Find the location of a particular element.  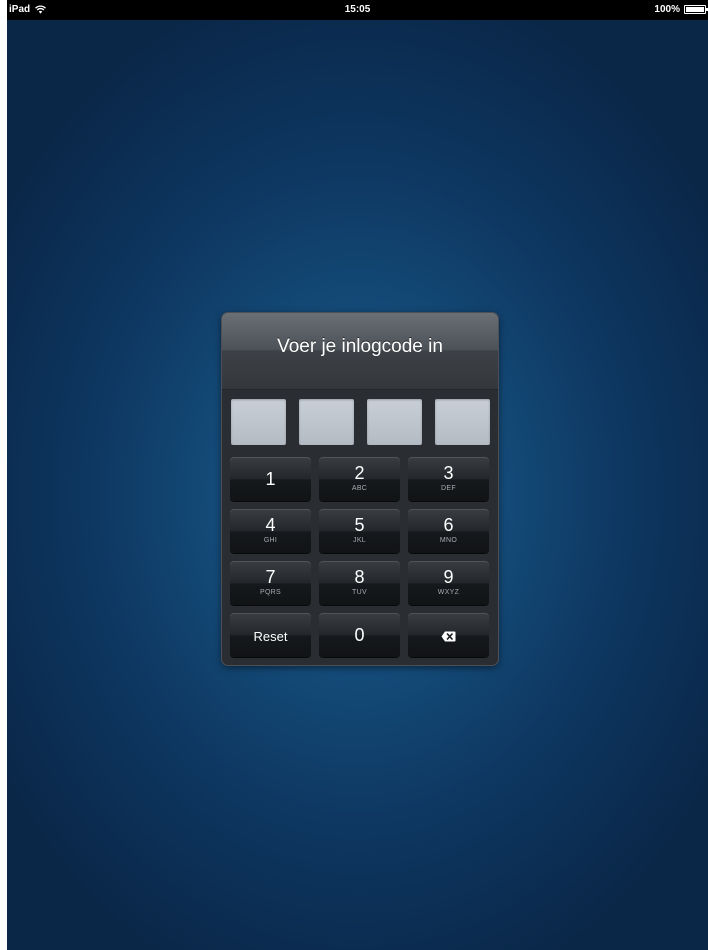

key-5: 5 JKL is located at coordinates (359, 531).